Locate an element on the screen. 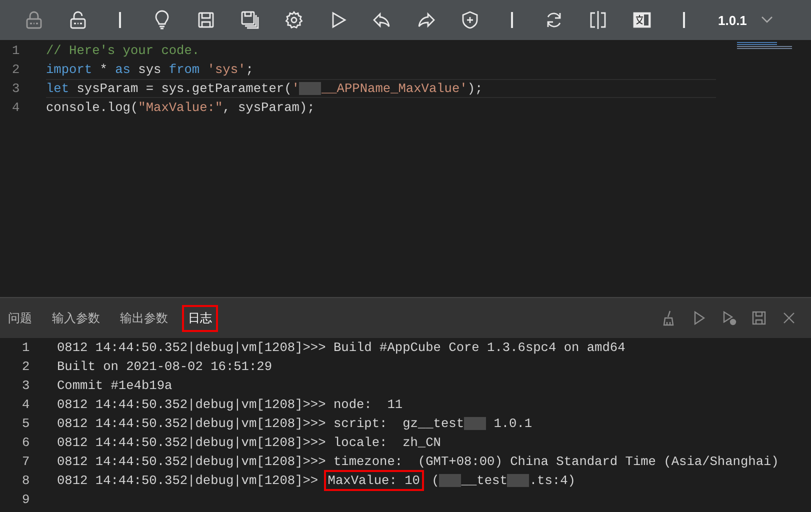  save-all-icon is located at coordinates (250, 20).